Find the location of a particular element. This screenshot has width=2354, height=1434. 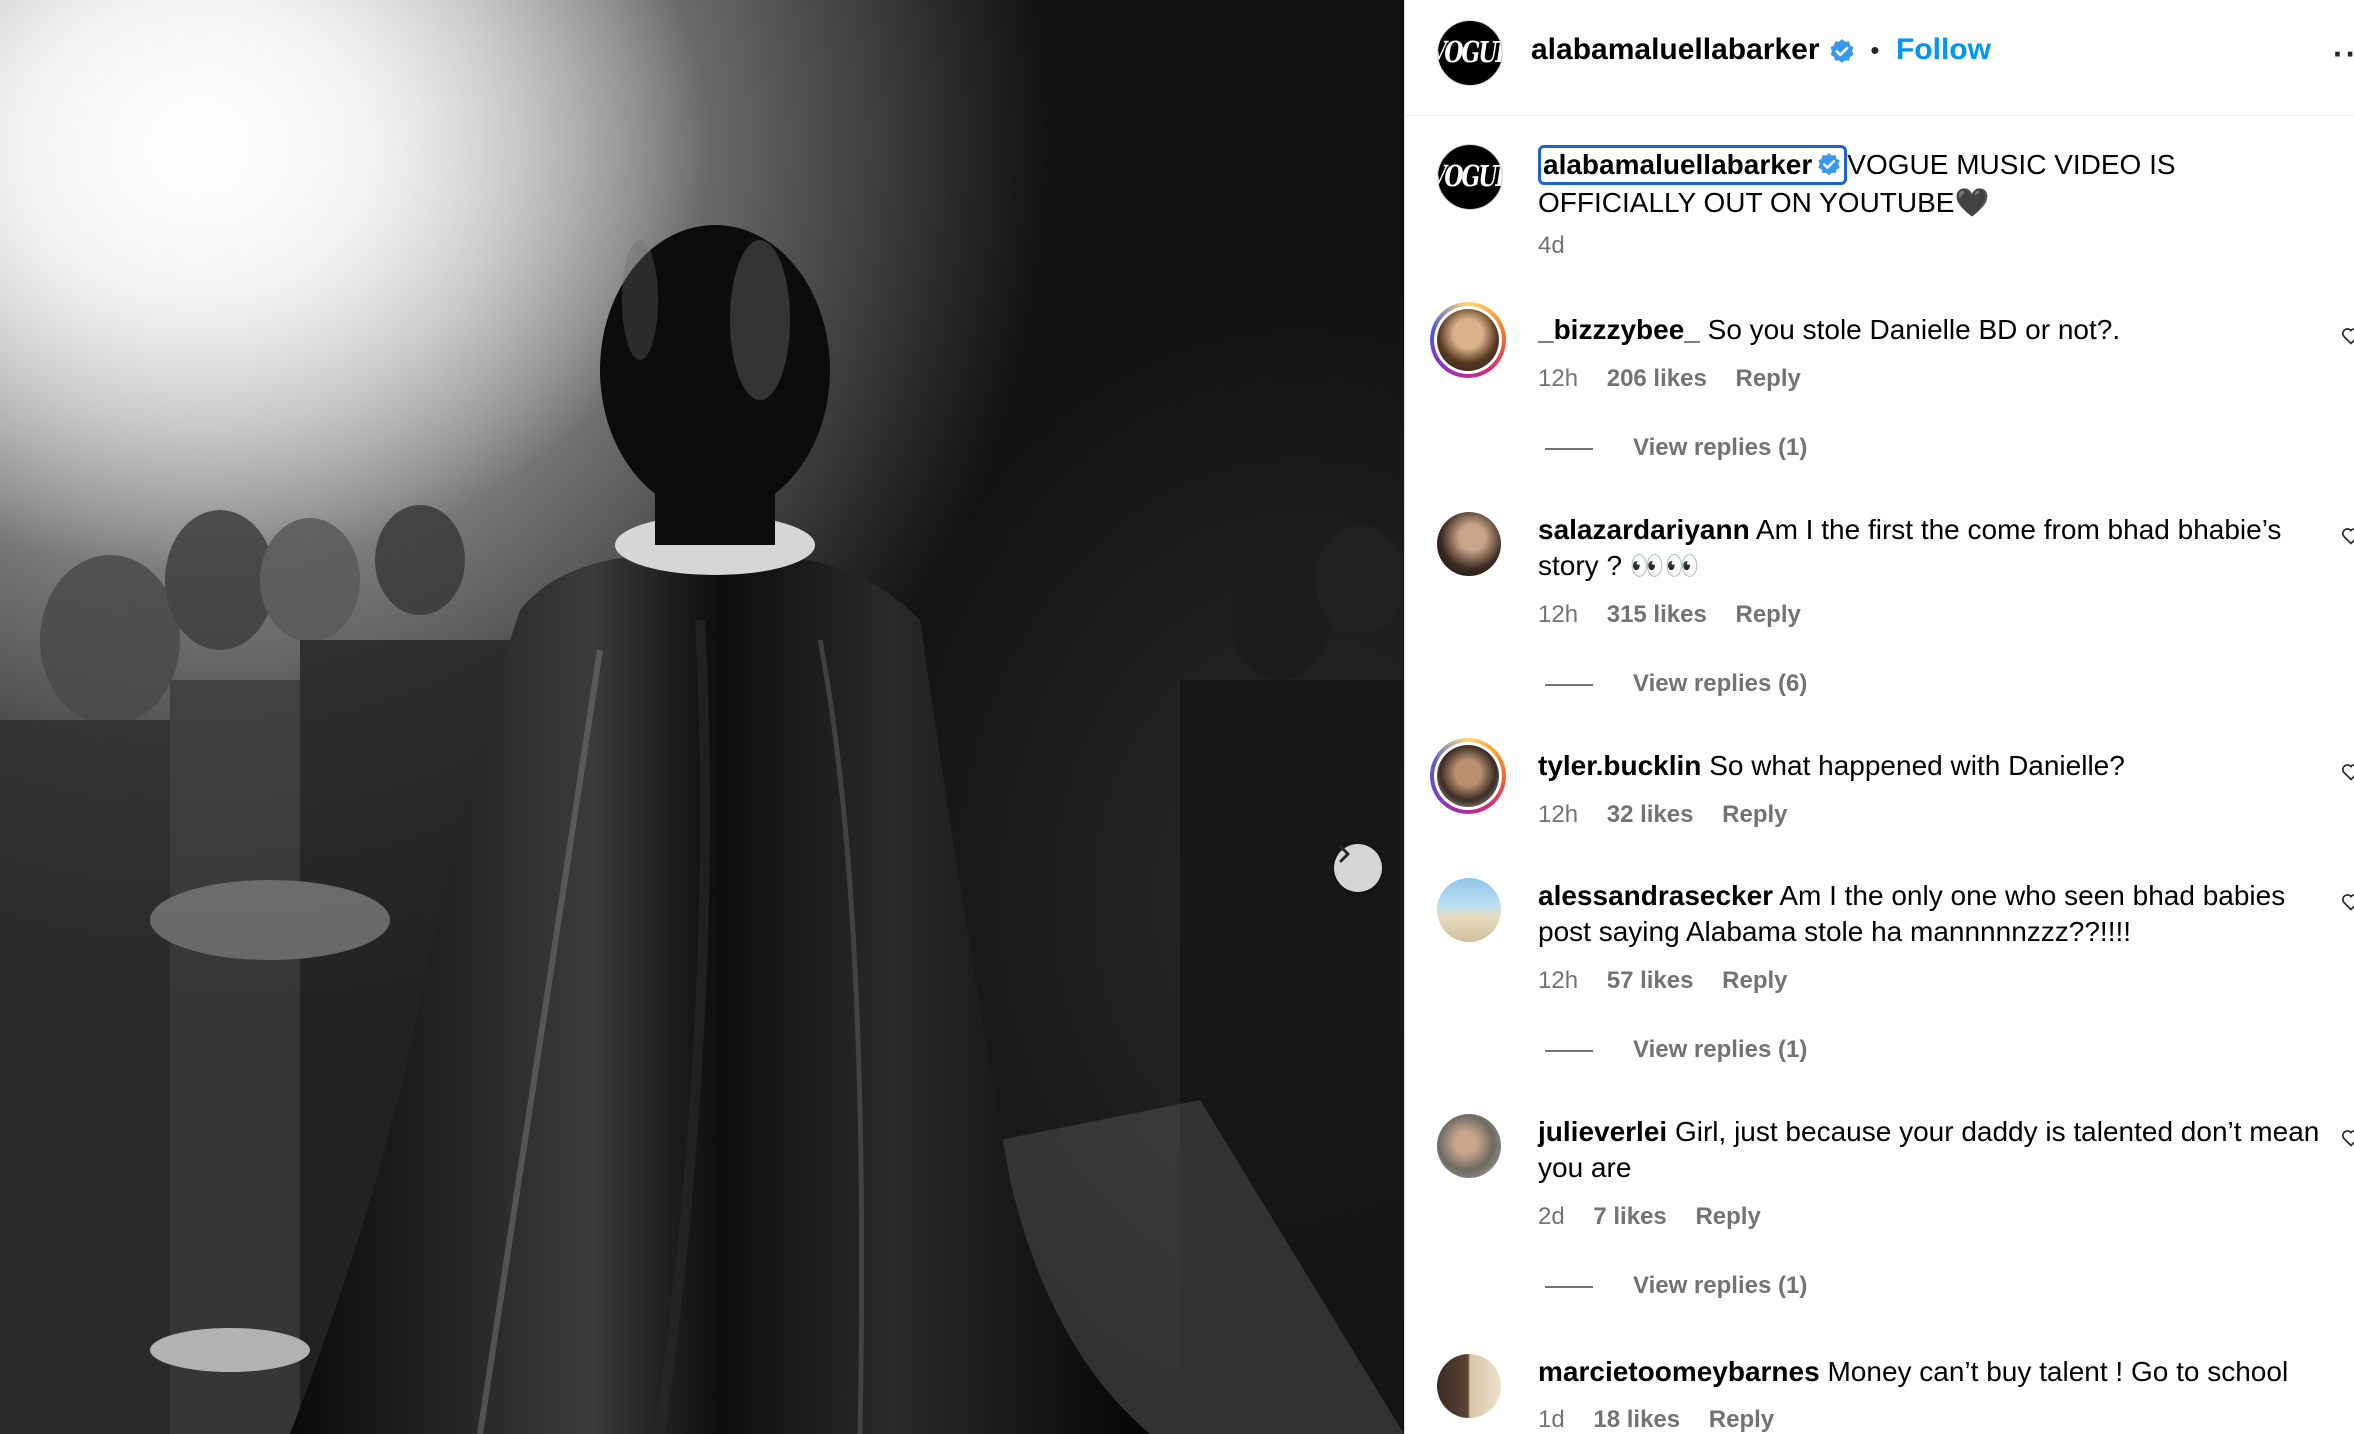

comment-meta: 12h 57 likes Reply is located at coordinates (1663, 981).